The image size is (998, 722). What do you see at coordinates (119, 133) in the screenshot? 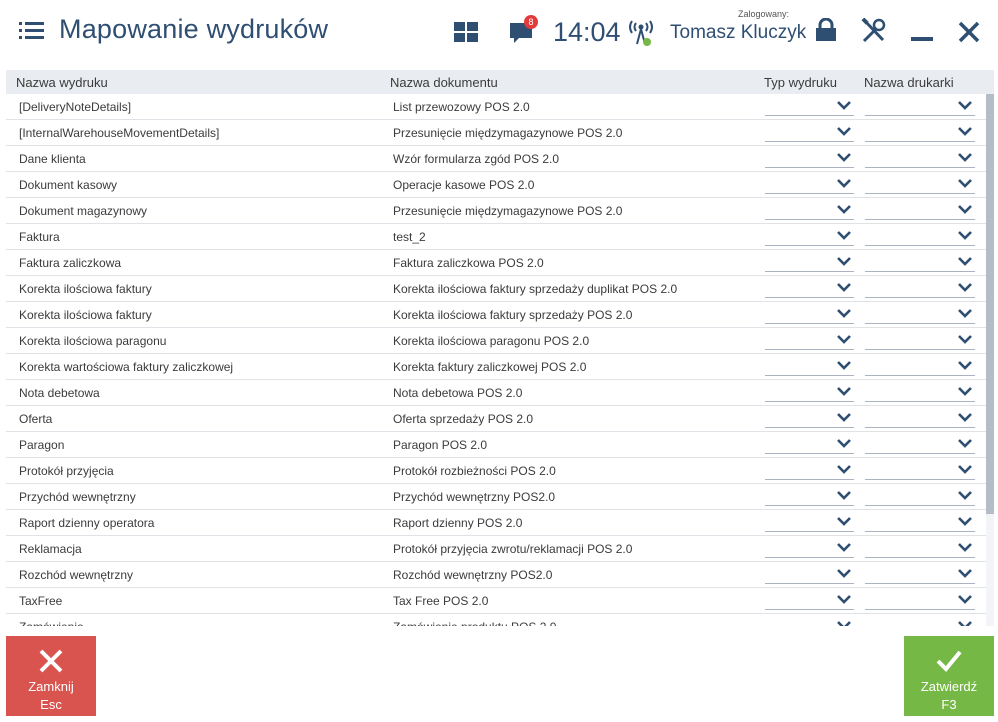
I see `print-name-cell: [InternalWarehouseMovementDetails]` at bounding box center [119, 133].